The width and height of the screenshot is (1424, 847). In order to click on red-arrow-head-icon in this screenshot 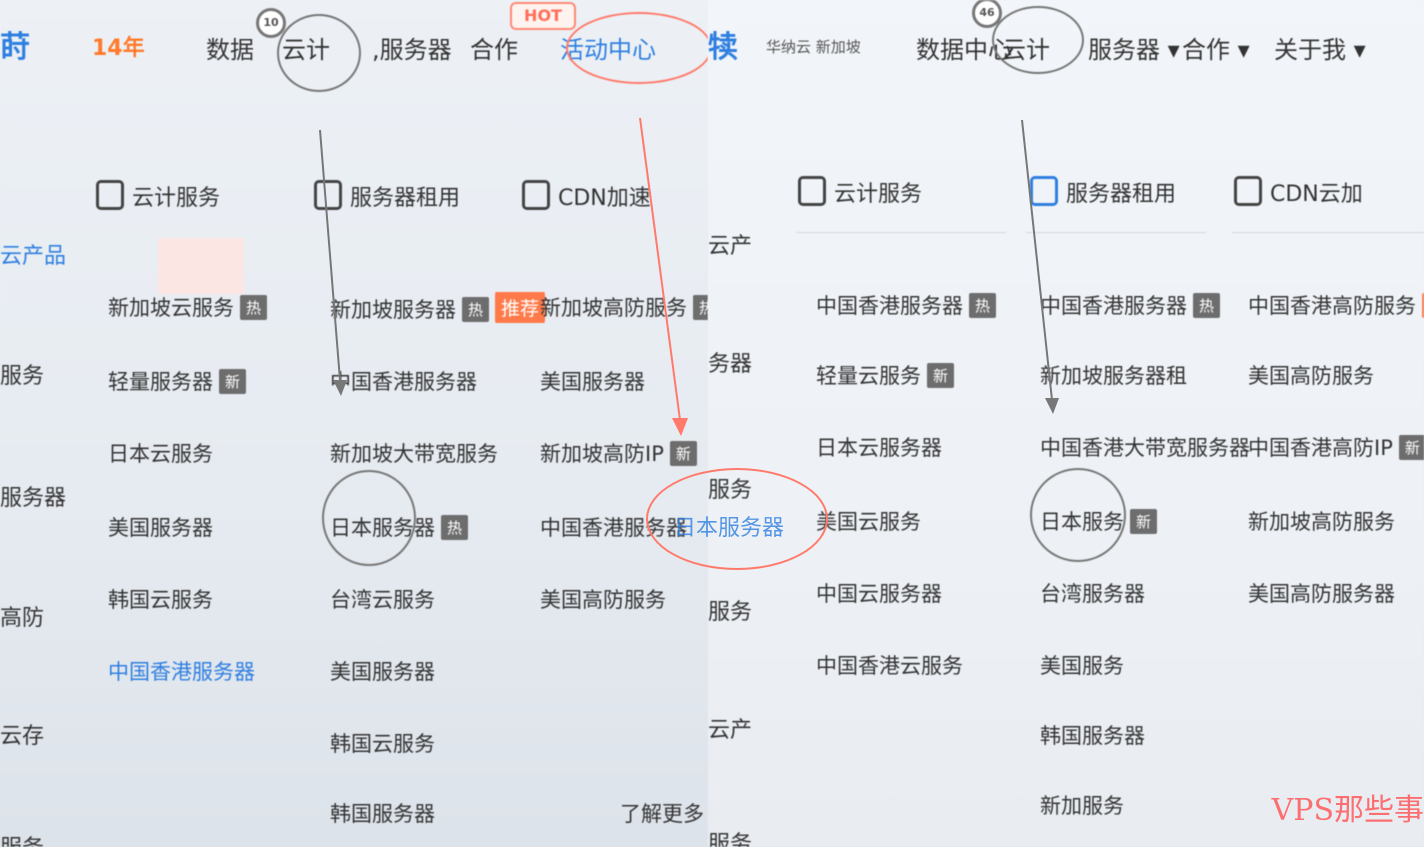, I will do `click(680, 427)`.